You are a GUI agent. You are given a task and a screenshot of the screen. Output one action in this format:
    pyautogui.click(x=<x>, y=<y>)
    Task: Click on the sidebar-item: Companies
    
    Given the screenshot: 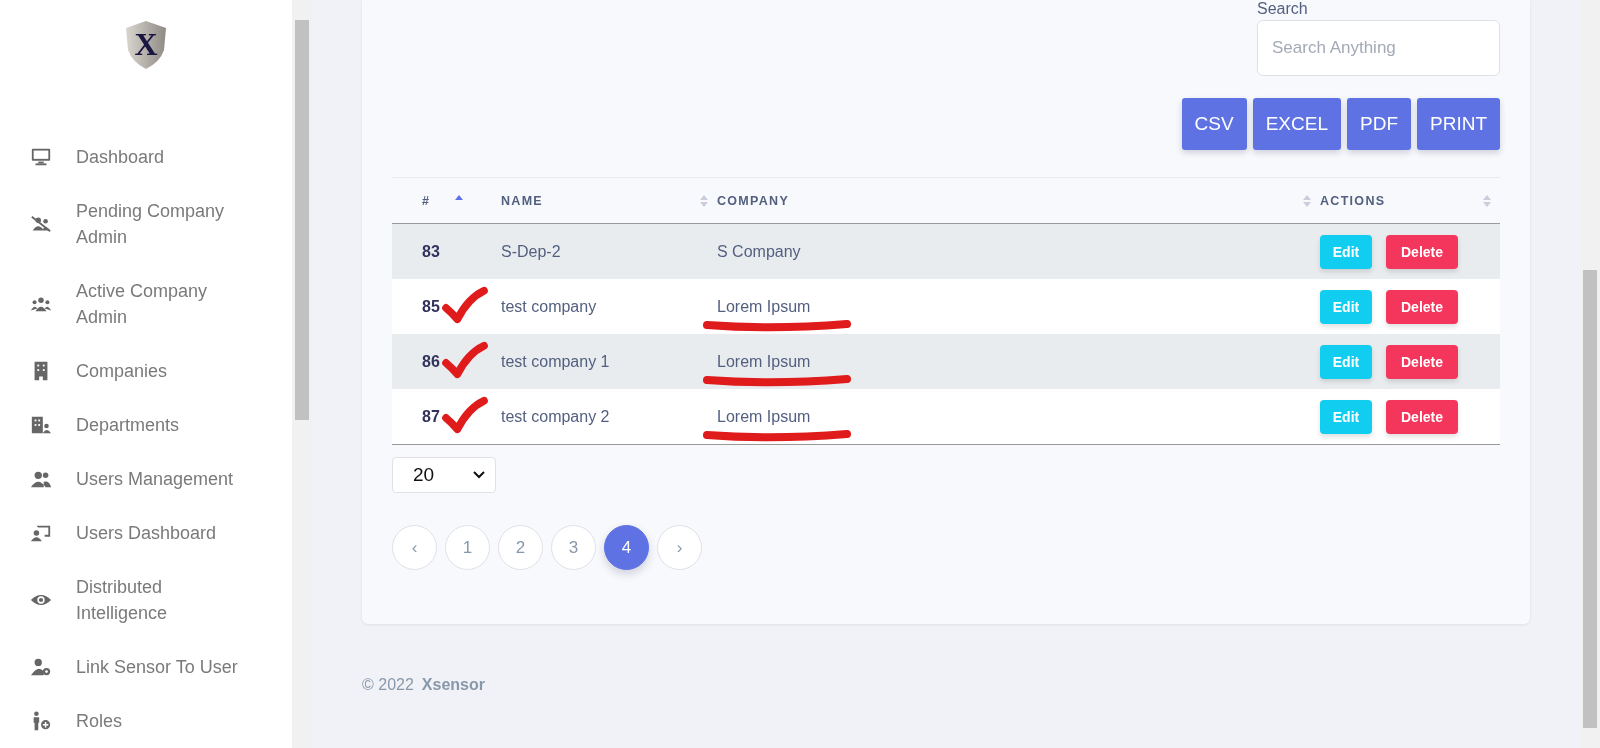 What is the action you would take?
    pyautogui.click(x=122, y=371)
    